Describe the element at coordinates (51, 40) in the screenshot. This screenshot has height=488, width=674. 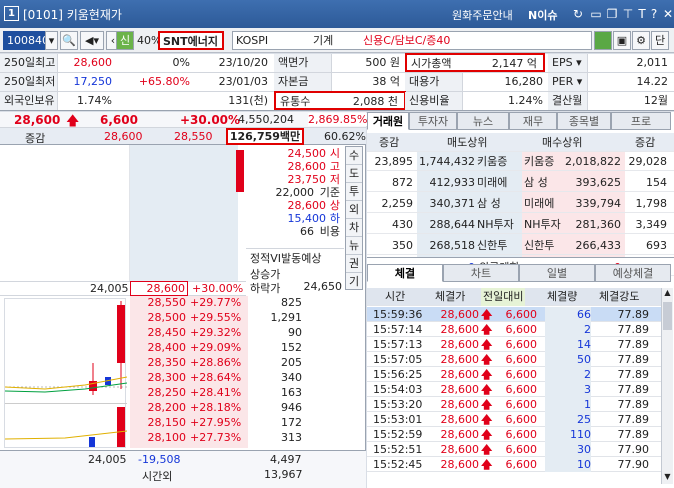
I see `code-dropdown-icon: ▾` at that location.